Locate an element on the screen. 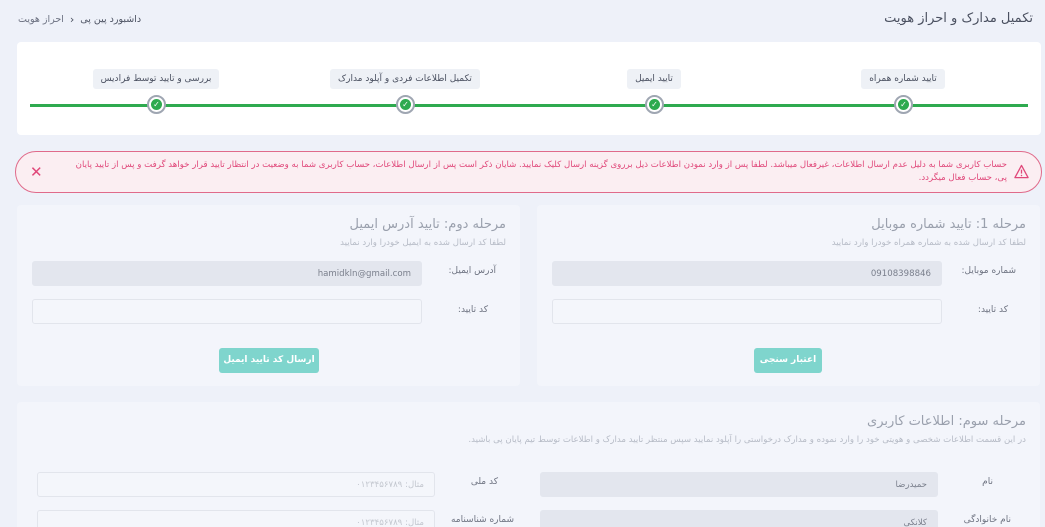 The height and width of the screenshot is (527, 1045). close-icon: ✕ is located at coordinates (36, 172).